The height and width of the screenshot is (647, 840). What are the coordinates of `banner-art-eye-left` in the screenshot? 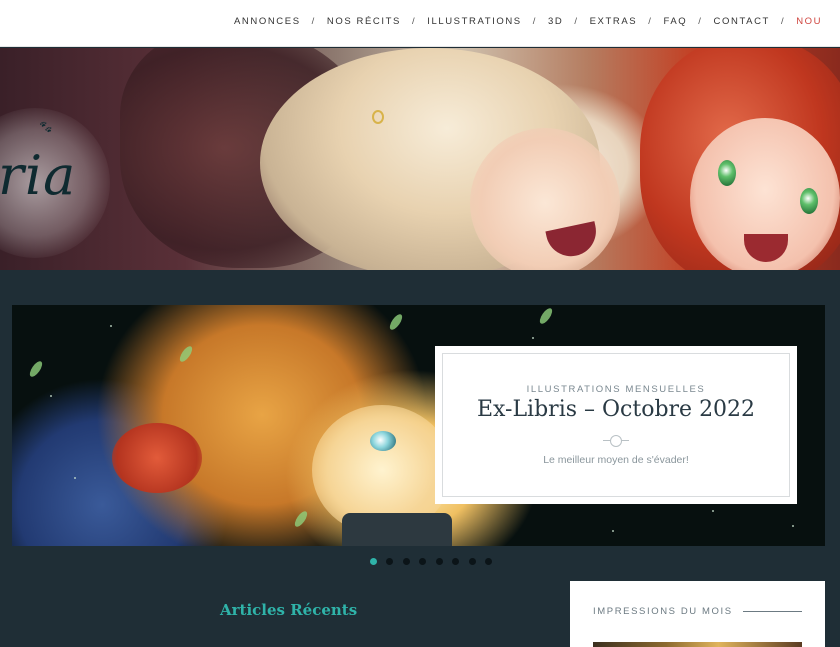 It's located at (727, 173).